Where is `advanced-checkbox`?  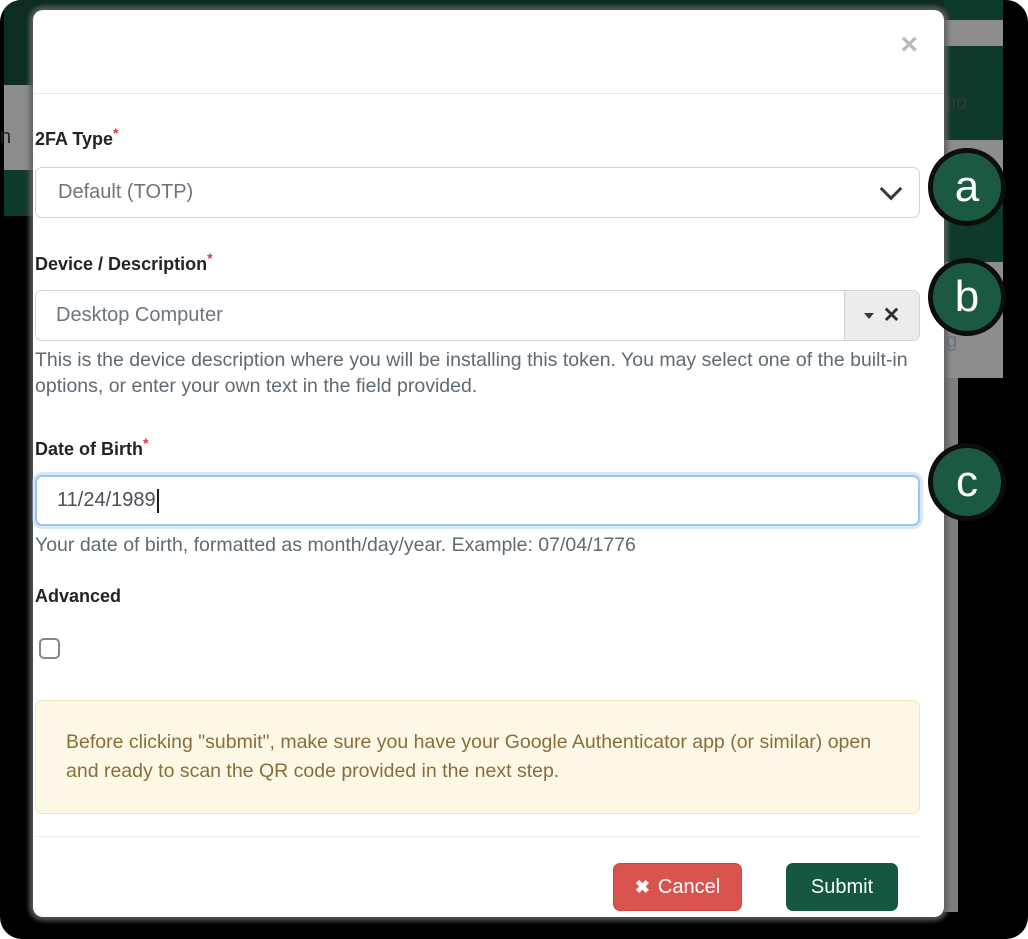
advanced-checkbox is located at coordinates (49, 648).